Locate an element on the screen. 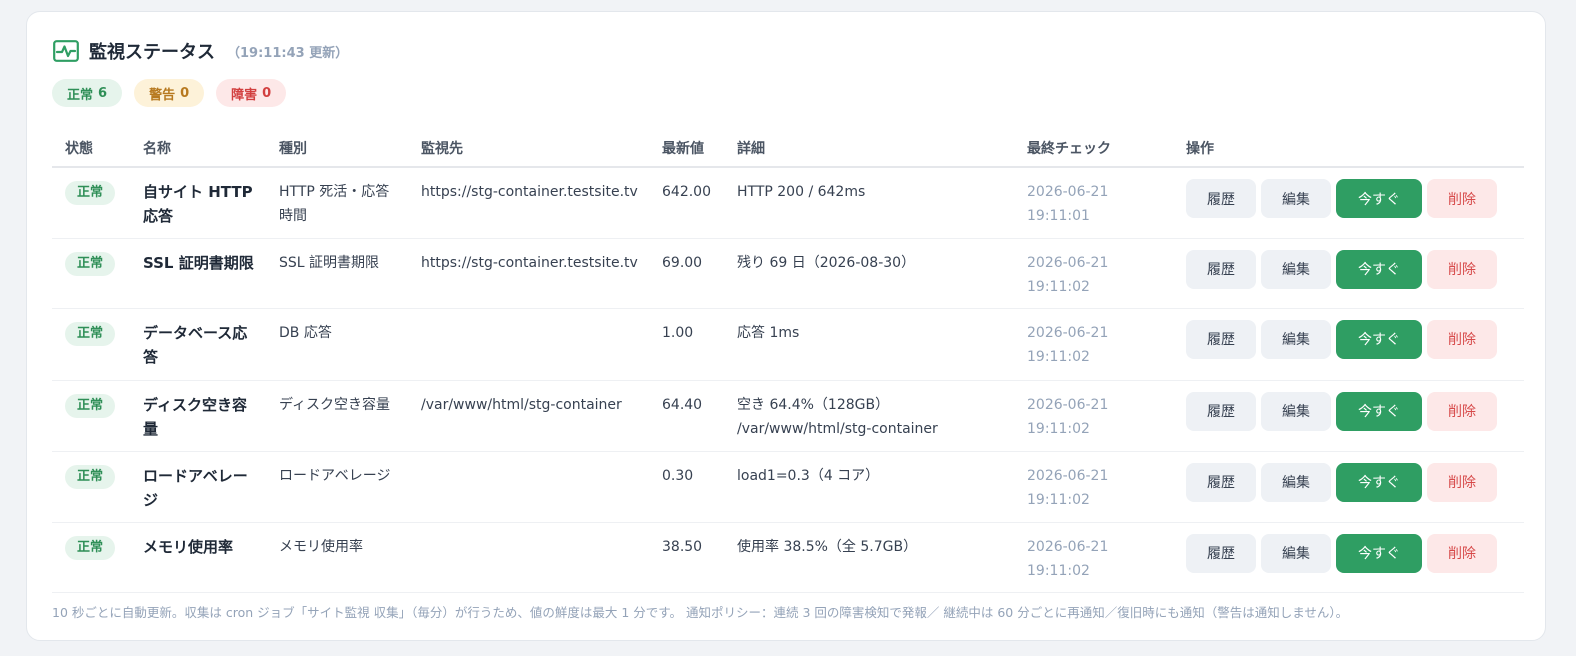 This screenshot has height=656, width=1576. summary-ok-badge: 正常 6 is located at coordinates (87, 93).